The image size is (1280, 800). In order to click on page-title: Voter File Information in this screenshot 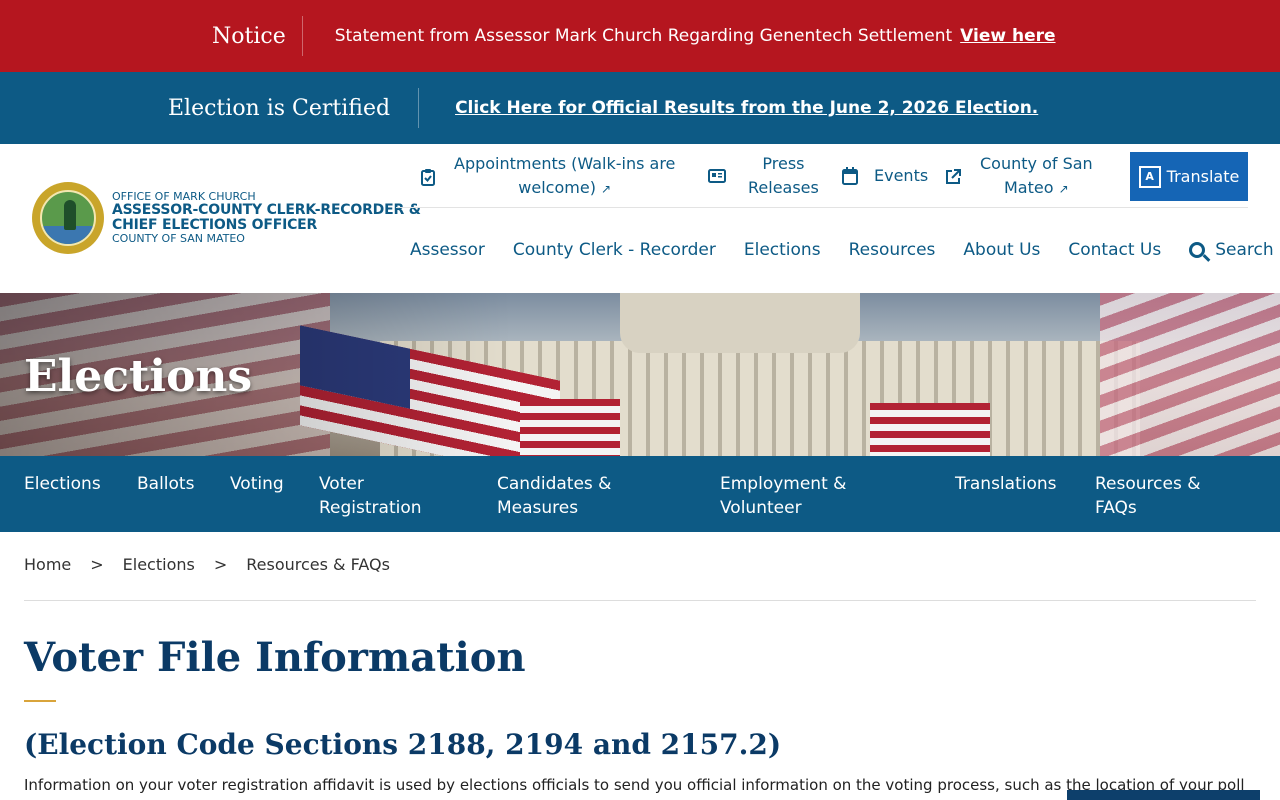, I will do `click(275, 657)`.